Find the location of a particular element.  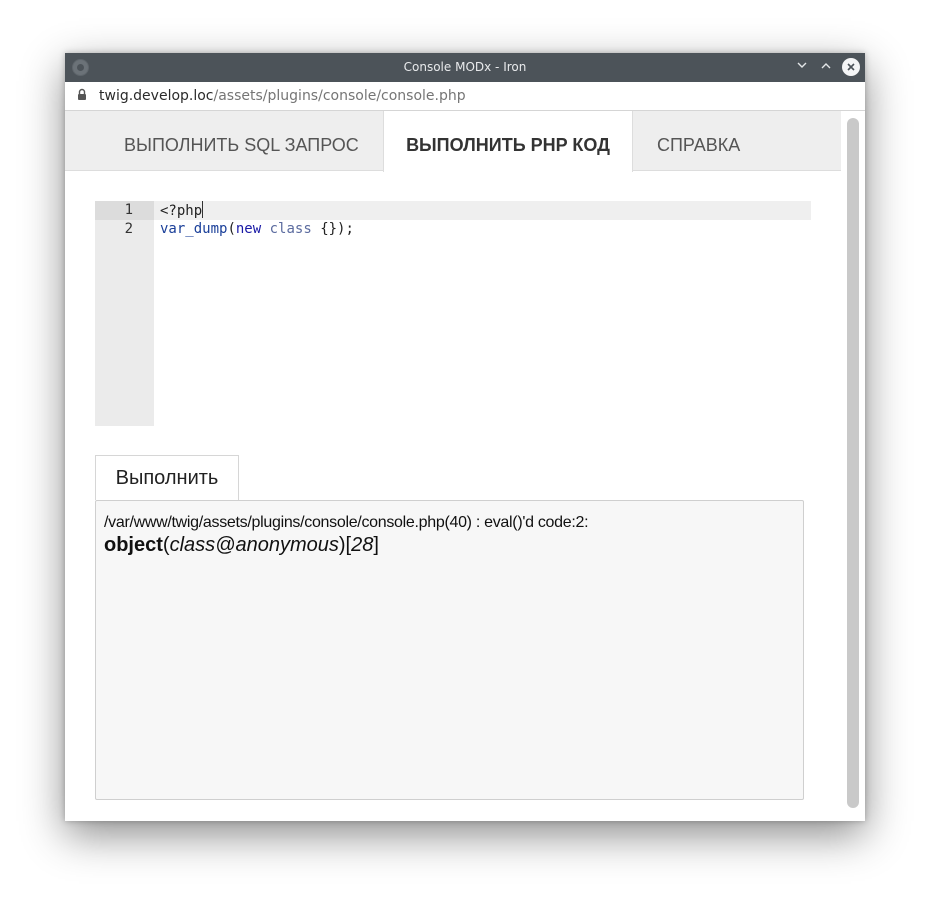

tab-php-code: ВЫПОЛНИТЬ PHP КОД is located at coordinates (508, 141).